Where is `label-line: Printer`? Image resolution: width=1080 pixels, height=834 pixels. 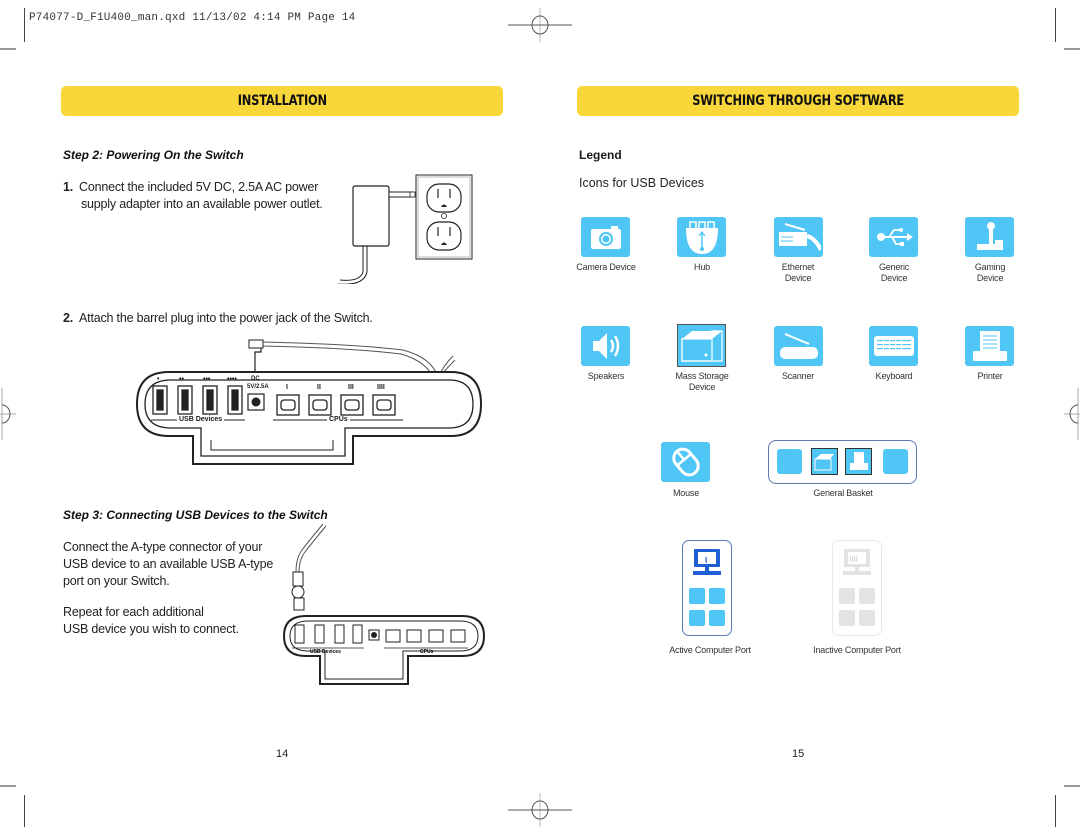 label-line: Printer is located at coordinates (990, 376).